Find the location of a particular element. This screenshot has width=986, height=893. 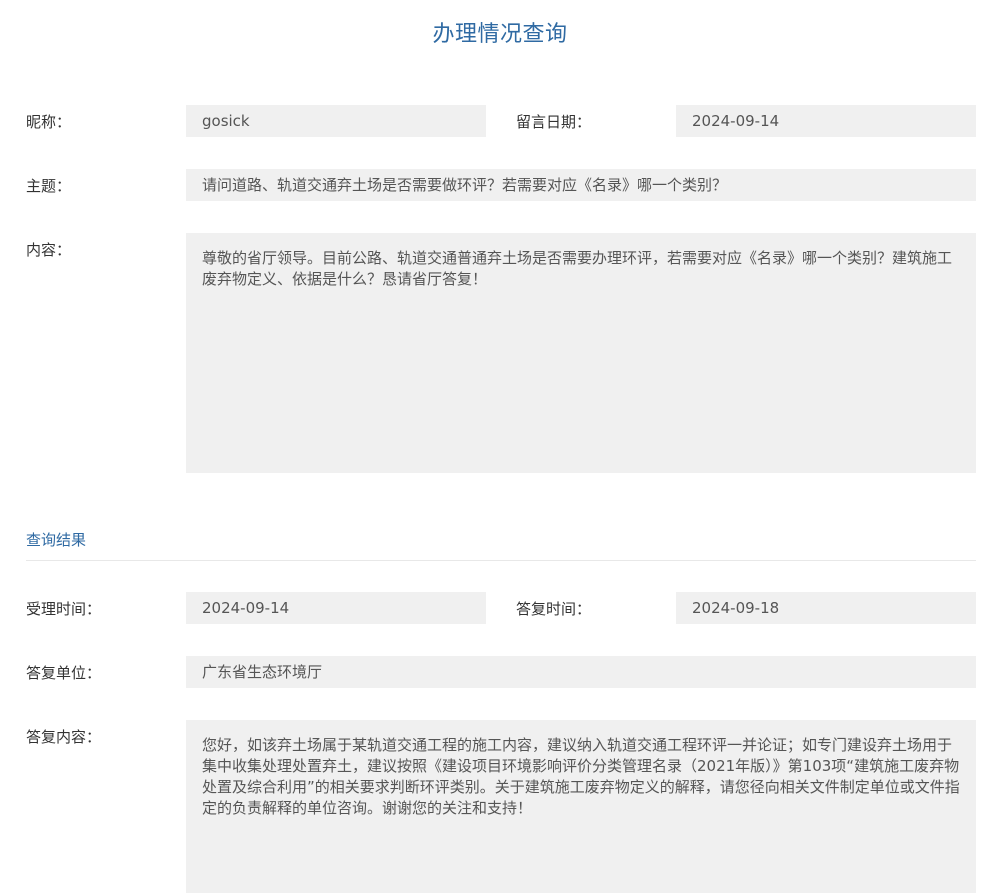

accept-time-label: 受理时间： is located at coordinates (64, 609).